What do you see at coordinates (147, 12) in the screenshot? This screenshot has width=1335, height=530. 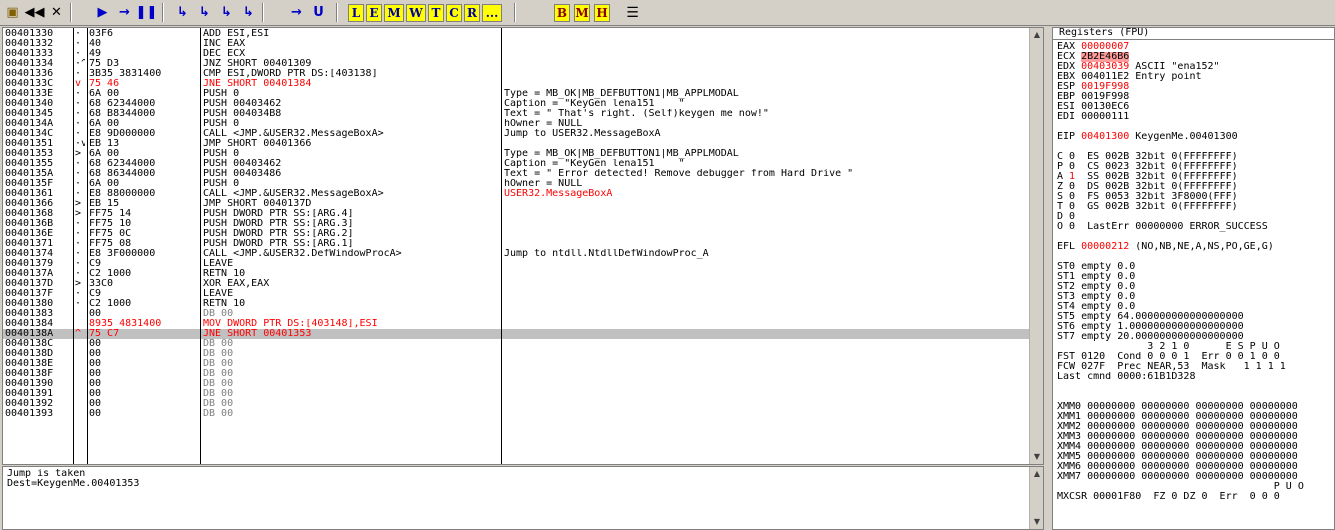 I see `pause-icon: ❚❚` at bounding box center [147, 12].